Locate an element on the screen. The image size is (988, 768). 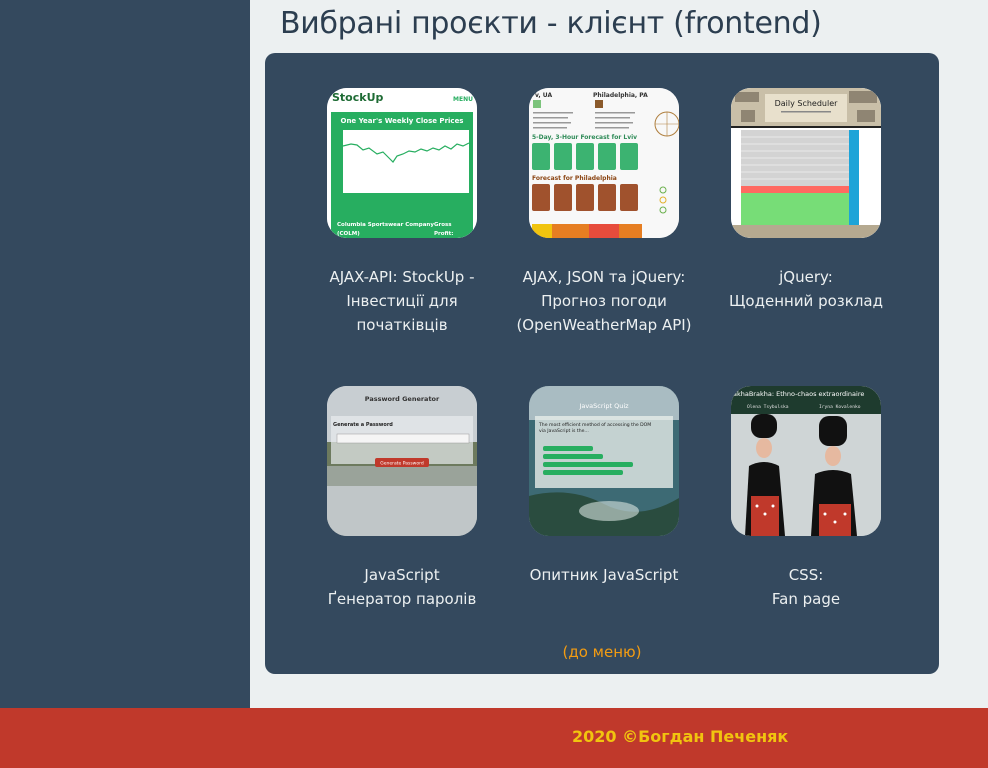
page-title: Вибрані проєкти - клієнт (frontend) is located at coordinates (551, 23).